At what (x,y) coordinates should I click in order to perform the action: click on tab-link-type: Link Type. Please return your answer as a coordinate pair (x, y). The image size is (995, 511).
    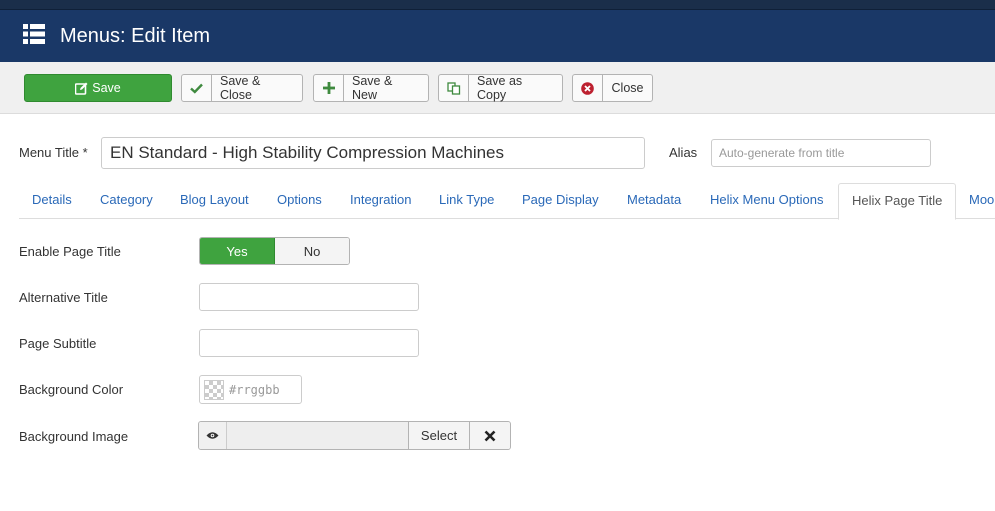
    Looking at the image, I should click on (466, 201).